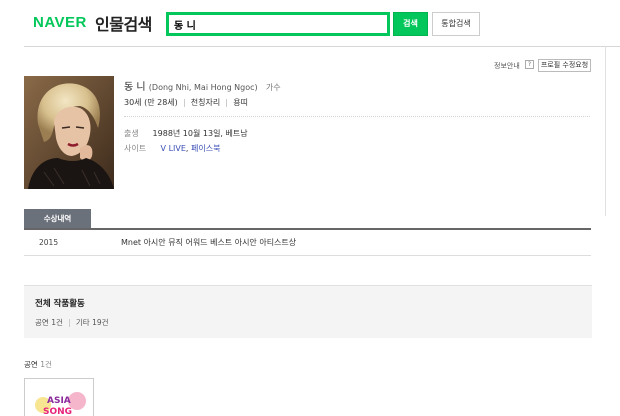 This screenshot has width=620, height=416. Describe the element at coordinates (205, 148) in the screenshot. I see `site-link-facebook: 페이스북` at that location.